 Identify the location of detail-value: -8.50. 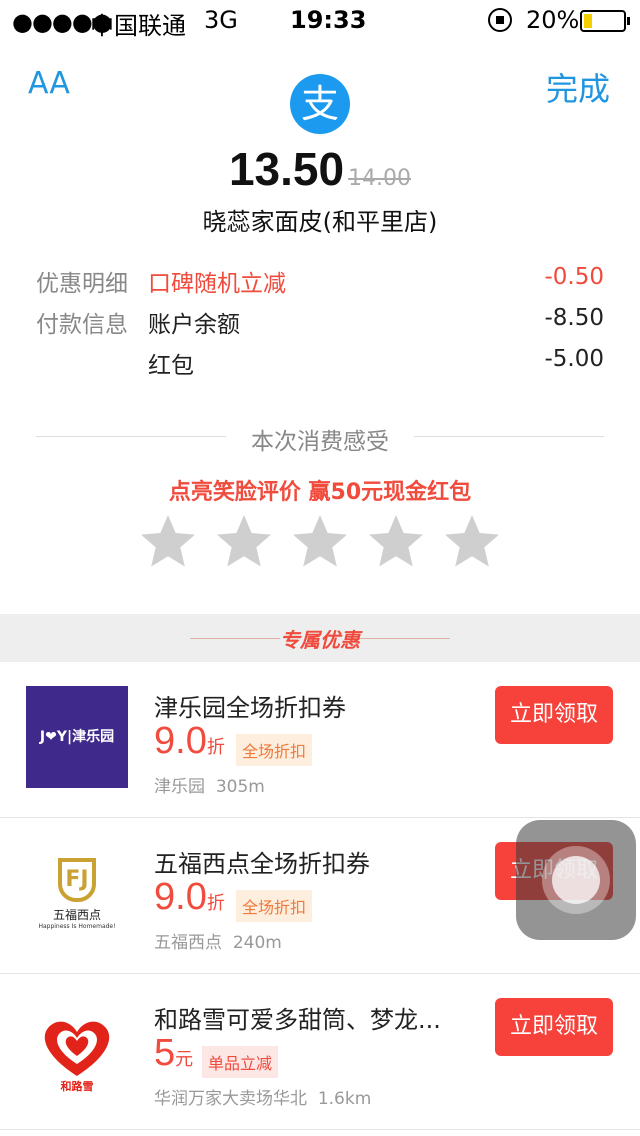
(574, 318).